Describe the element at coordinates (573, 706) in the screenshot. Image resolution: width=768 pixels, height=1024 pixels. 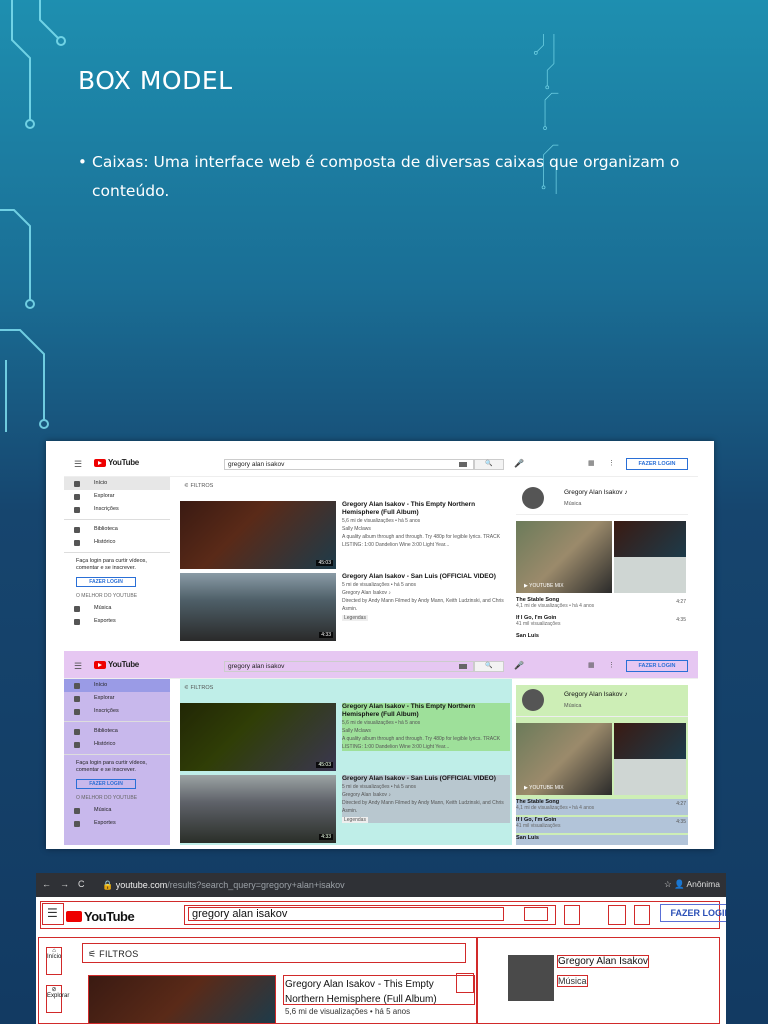
I see `channel-subtitle: Música` at that location.